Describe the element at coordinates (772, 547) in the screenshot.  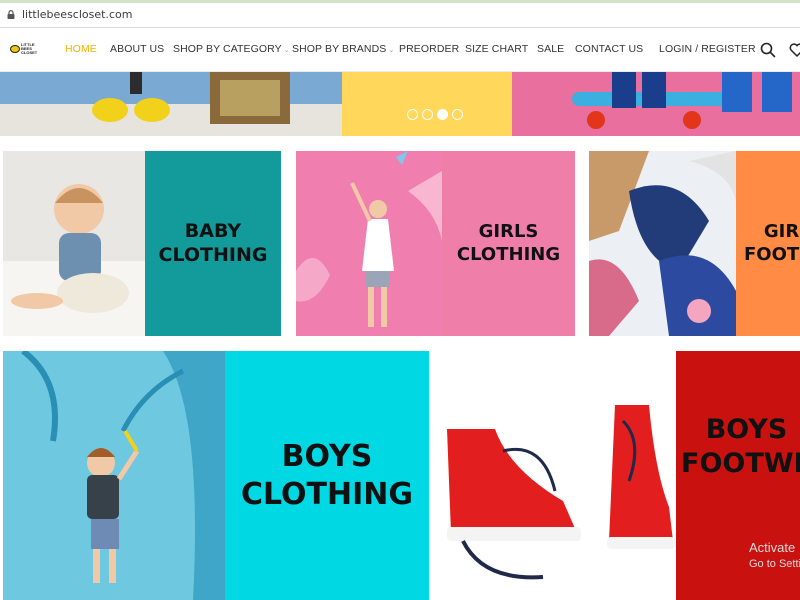
I see `watermark-line1: Activate` at that location.